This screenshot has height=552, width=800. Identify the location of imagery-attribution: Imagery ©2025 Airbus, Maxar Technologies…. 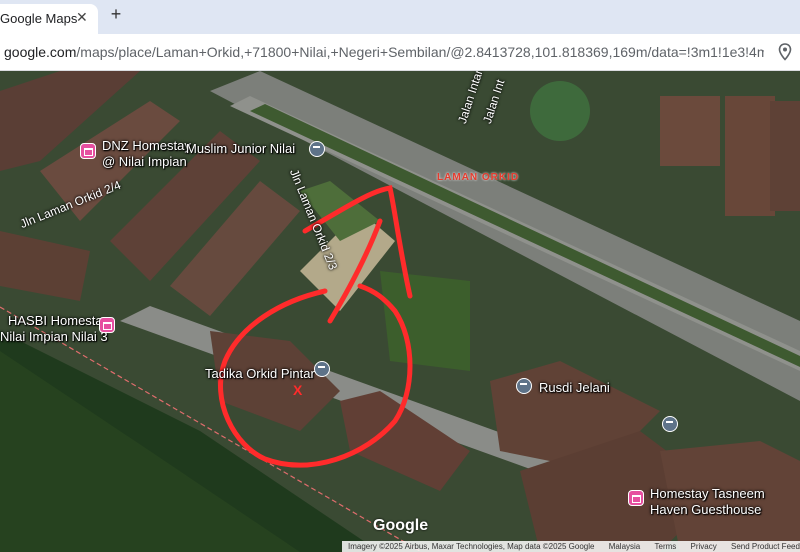
(471, 546).